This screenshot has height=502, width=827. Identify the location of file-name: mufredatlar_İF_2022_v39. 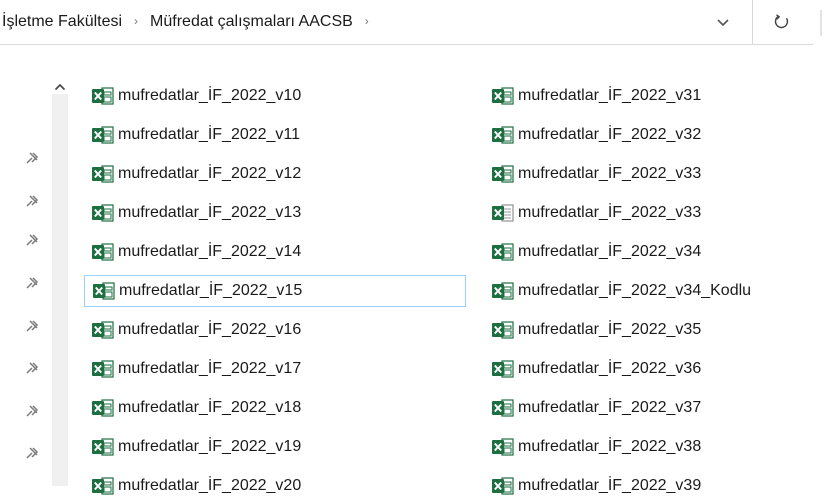
(610, 485).